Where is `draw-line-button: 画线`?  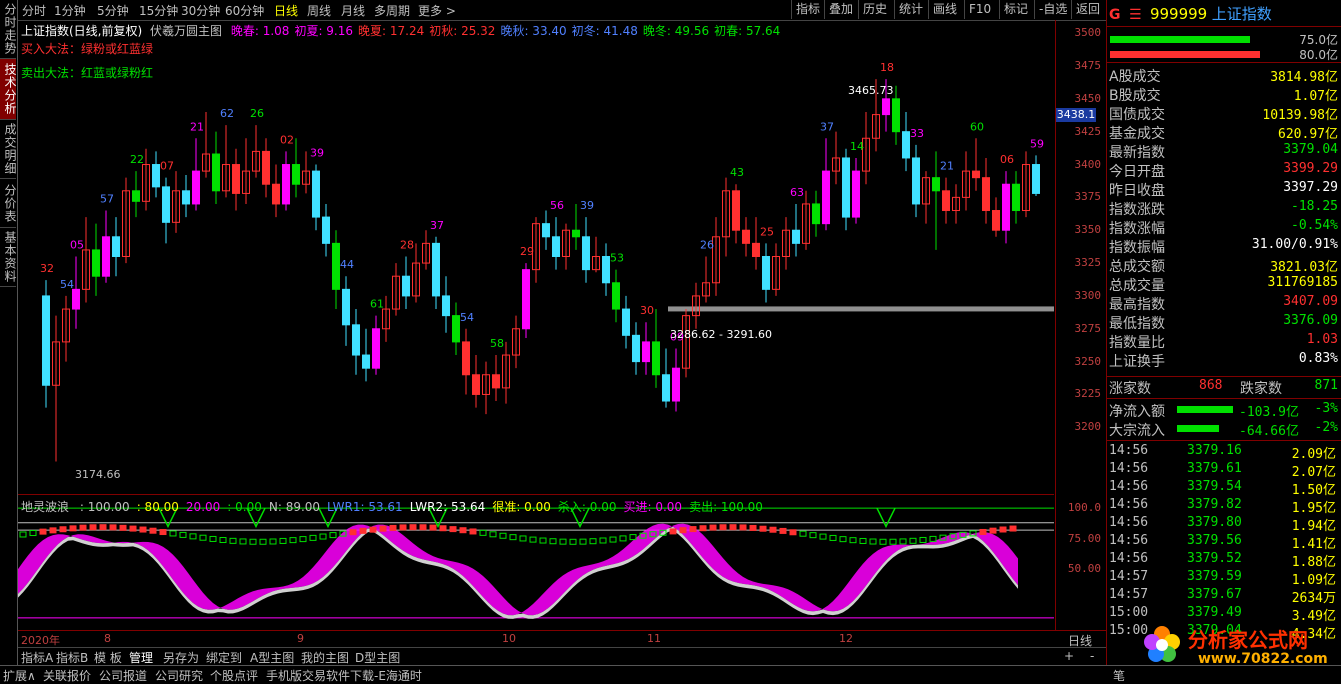 draw-line-button: 画线 is located at coordinates (944, 9).